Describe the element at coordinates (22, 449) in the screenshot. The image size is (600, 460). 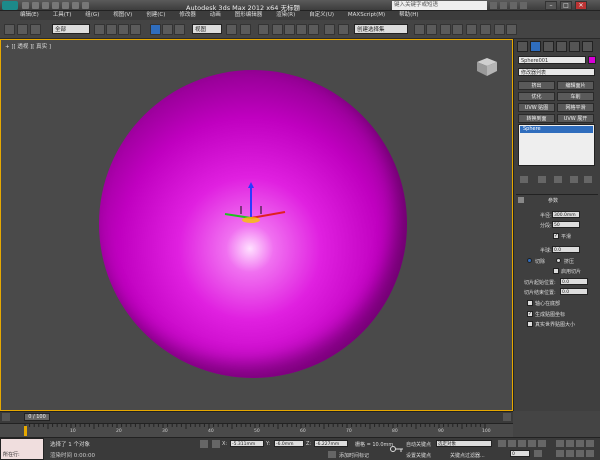
I see `maxscript-listener: 所在行:` at that location.